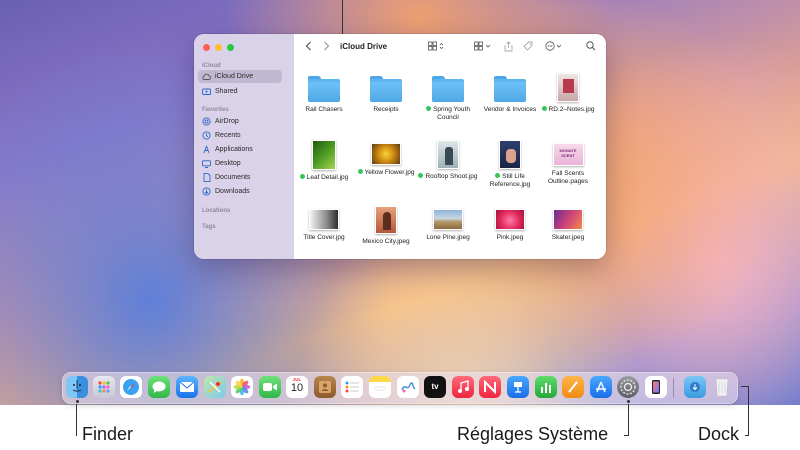 The image size is (800, 450). I want to click on file-item-folder: Receipts, so click(386, 95).